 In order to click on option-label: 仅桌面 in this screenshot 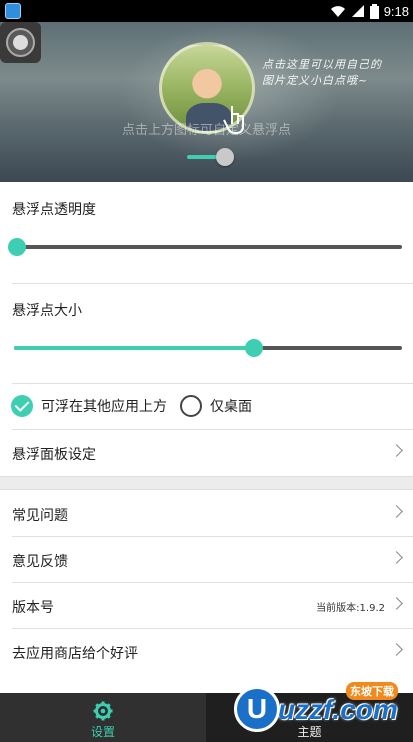, I will do `click(231, 407)`.